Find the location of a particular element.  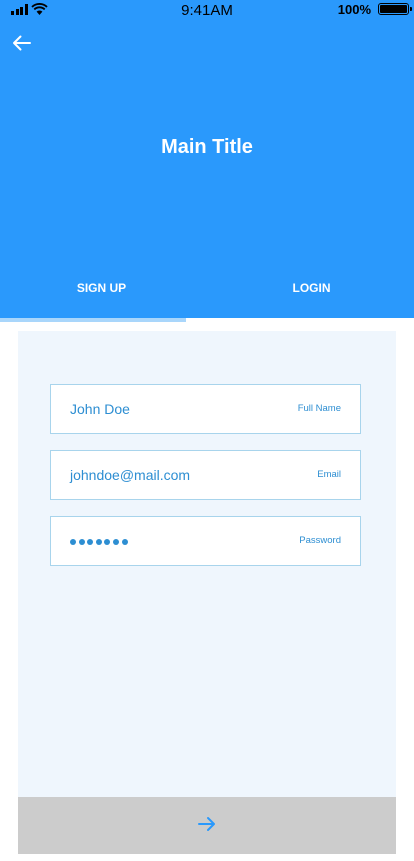

submit-button is located at coordinates (207, 825).